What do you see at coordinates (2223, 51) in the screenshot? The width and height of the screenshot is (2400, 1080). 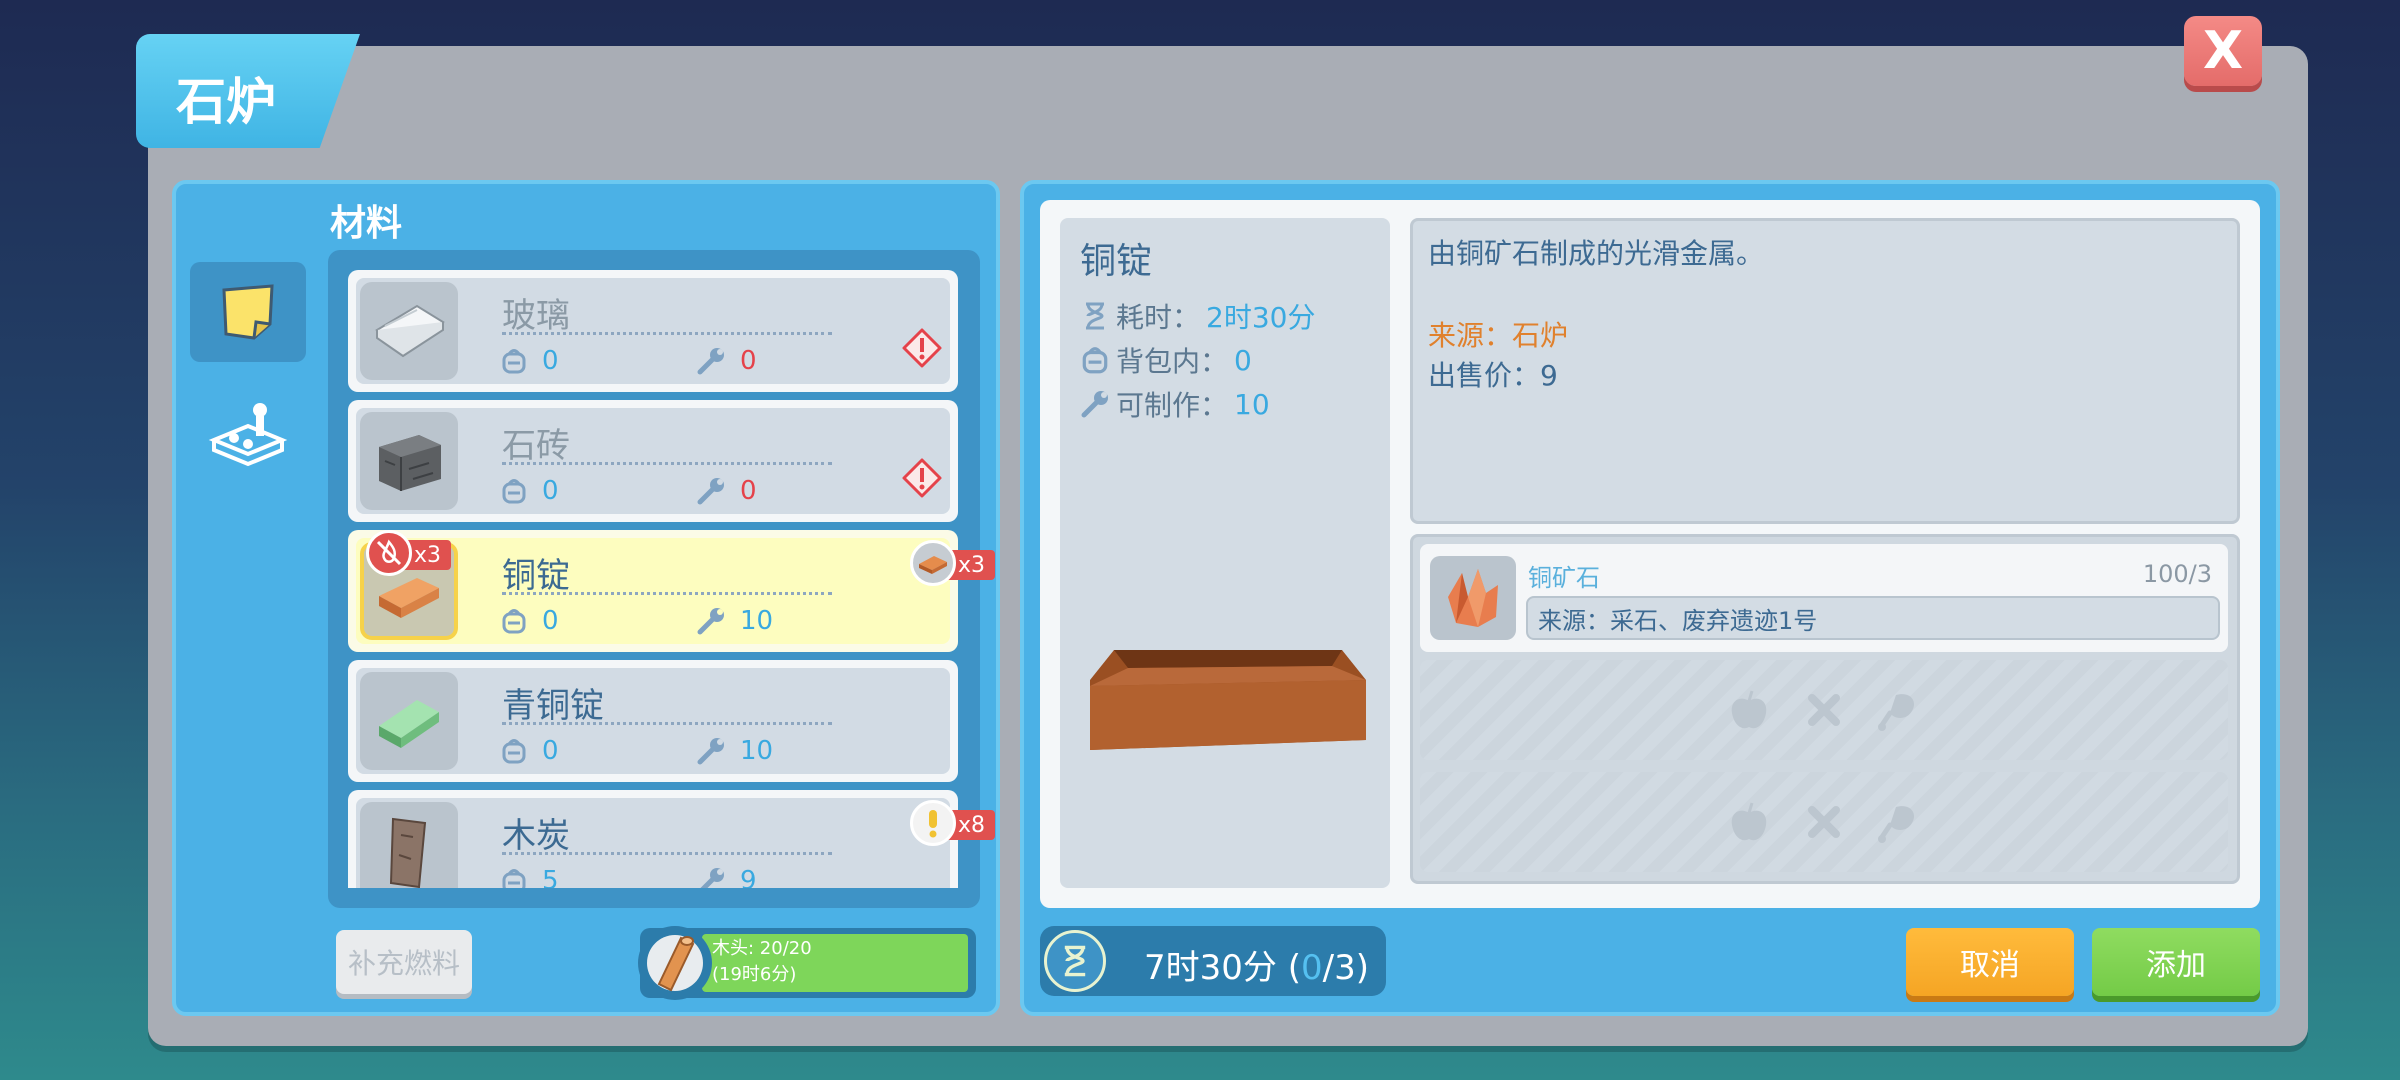 I see `close-button: X` at bounding box center [2223, 51].